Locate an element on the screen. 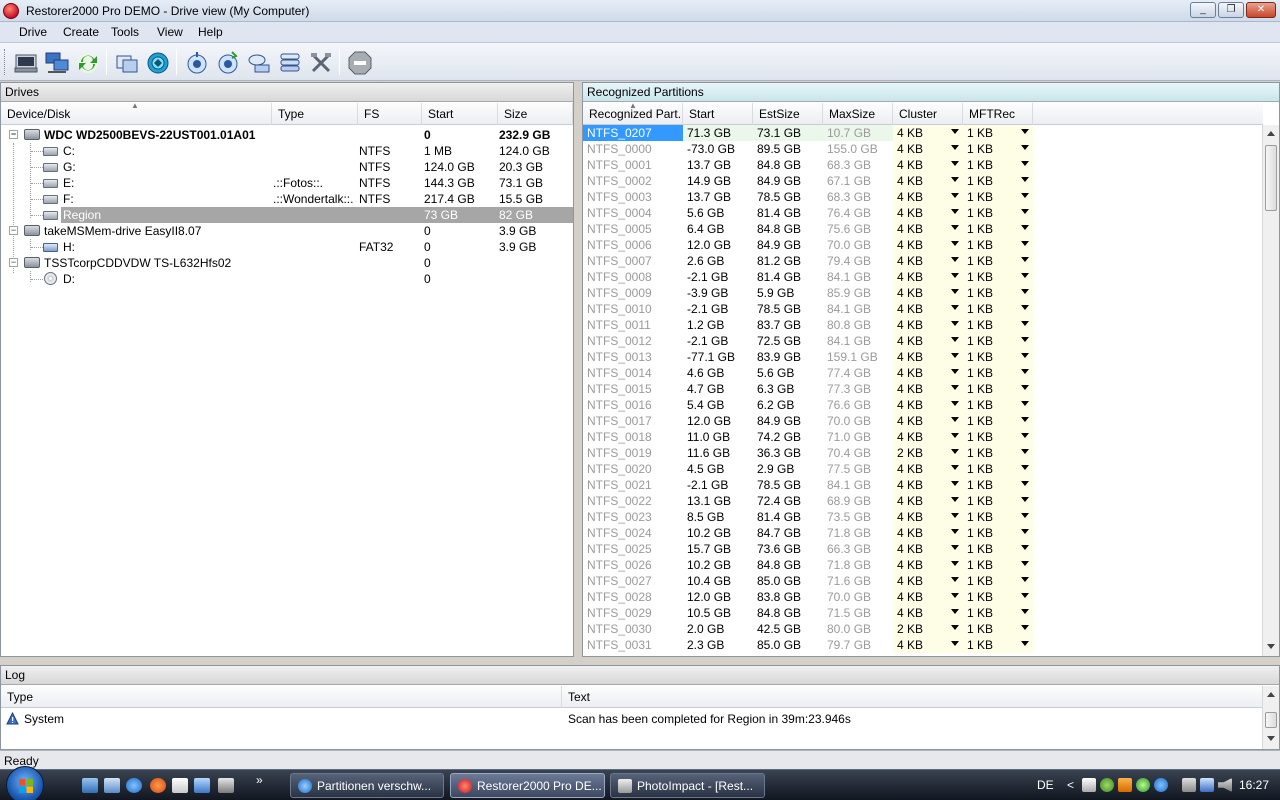 This screenshot has height=800, width=1280. table-row: NTFS_0023 8.5 GB 81.4 GB 73.5 GB 4 KB 1 KB is located at coordinates (923, 517).